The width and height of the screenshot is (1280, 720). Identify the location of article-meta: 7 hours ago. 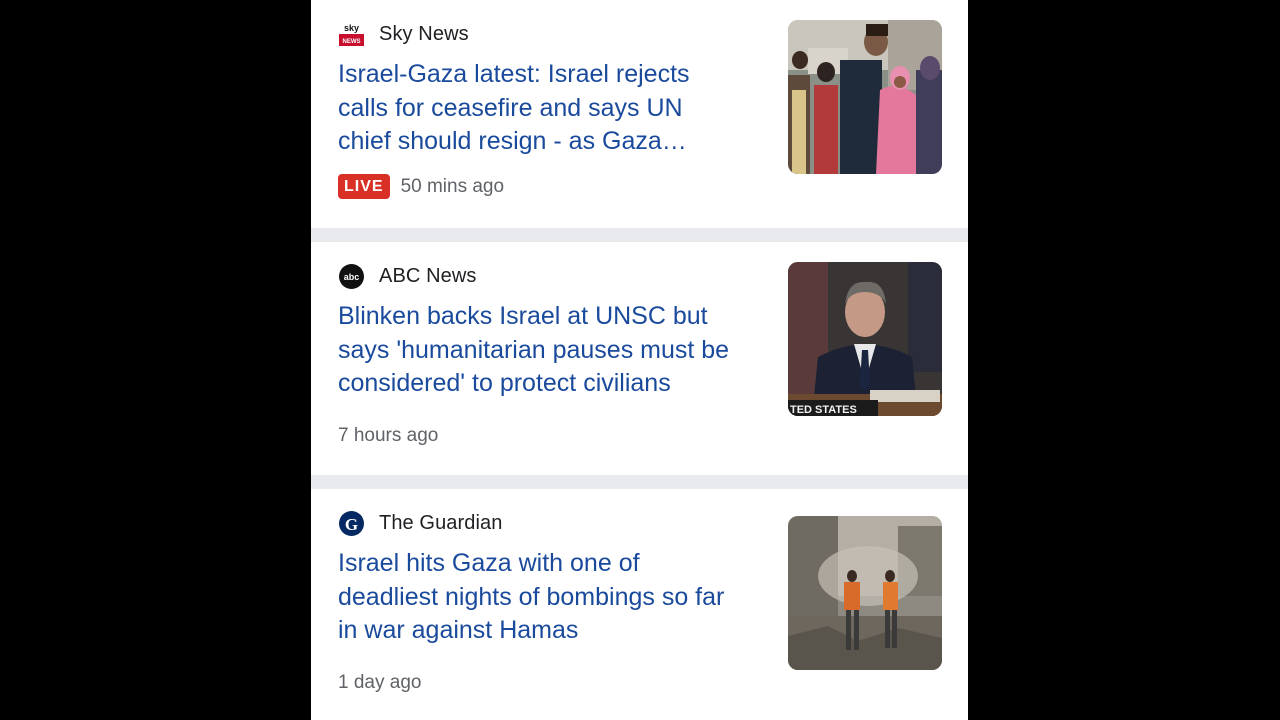
(388, 436).